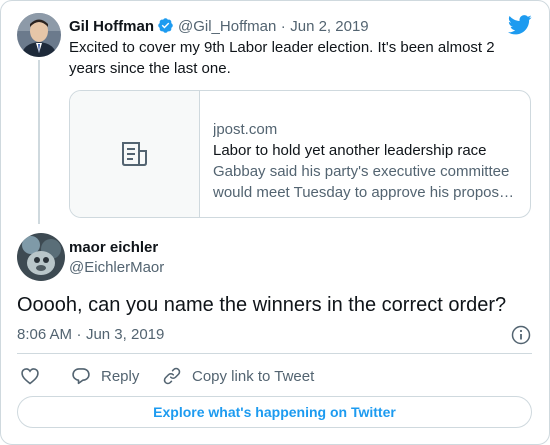 The width and height of the screenshot is (550, 445). Describe the element at coordinates (125, 334) in the screenshot. I see `reply-date: Jun 3, 2019` at that location.